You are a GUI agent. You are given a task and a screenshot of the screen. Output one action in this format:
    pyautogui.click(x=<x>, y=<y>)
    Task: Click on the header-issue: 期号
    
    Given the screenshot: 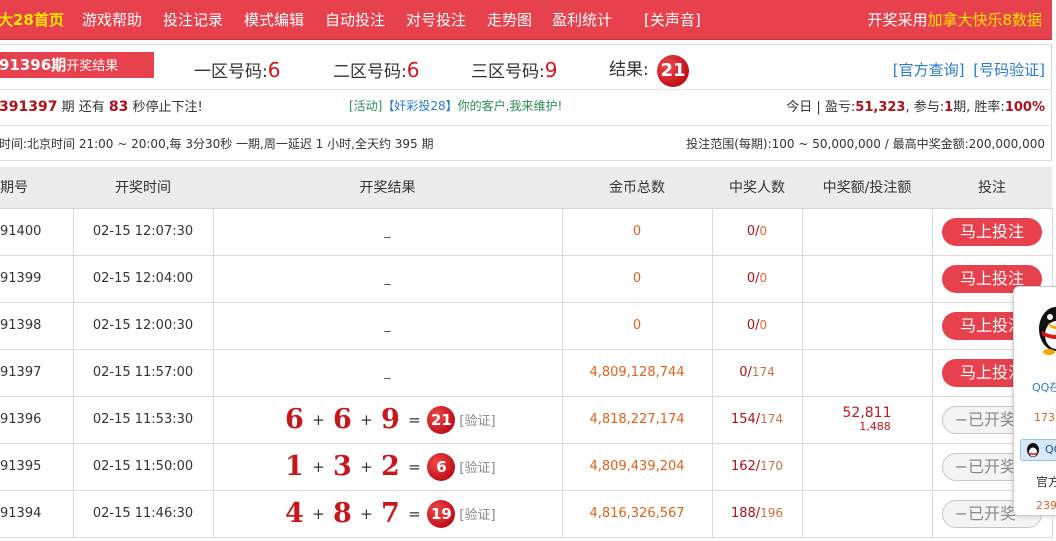 What is the action you would take?
    pyautogui.click(x=36, y=188)
    